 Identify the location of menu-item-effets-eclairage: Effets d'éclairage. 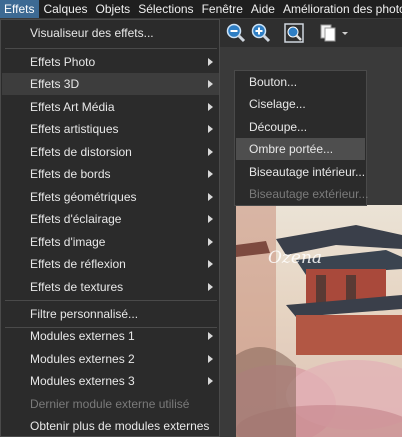
(110, 219).